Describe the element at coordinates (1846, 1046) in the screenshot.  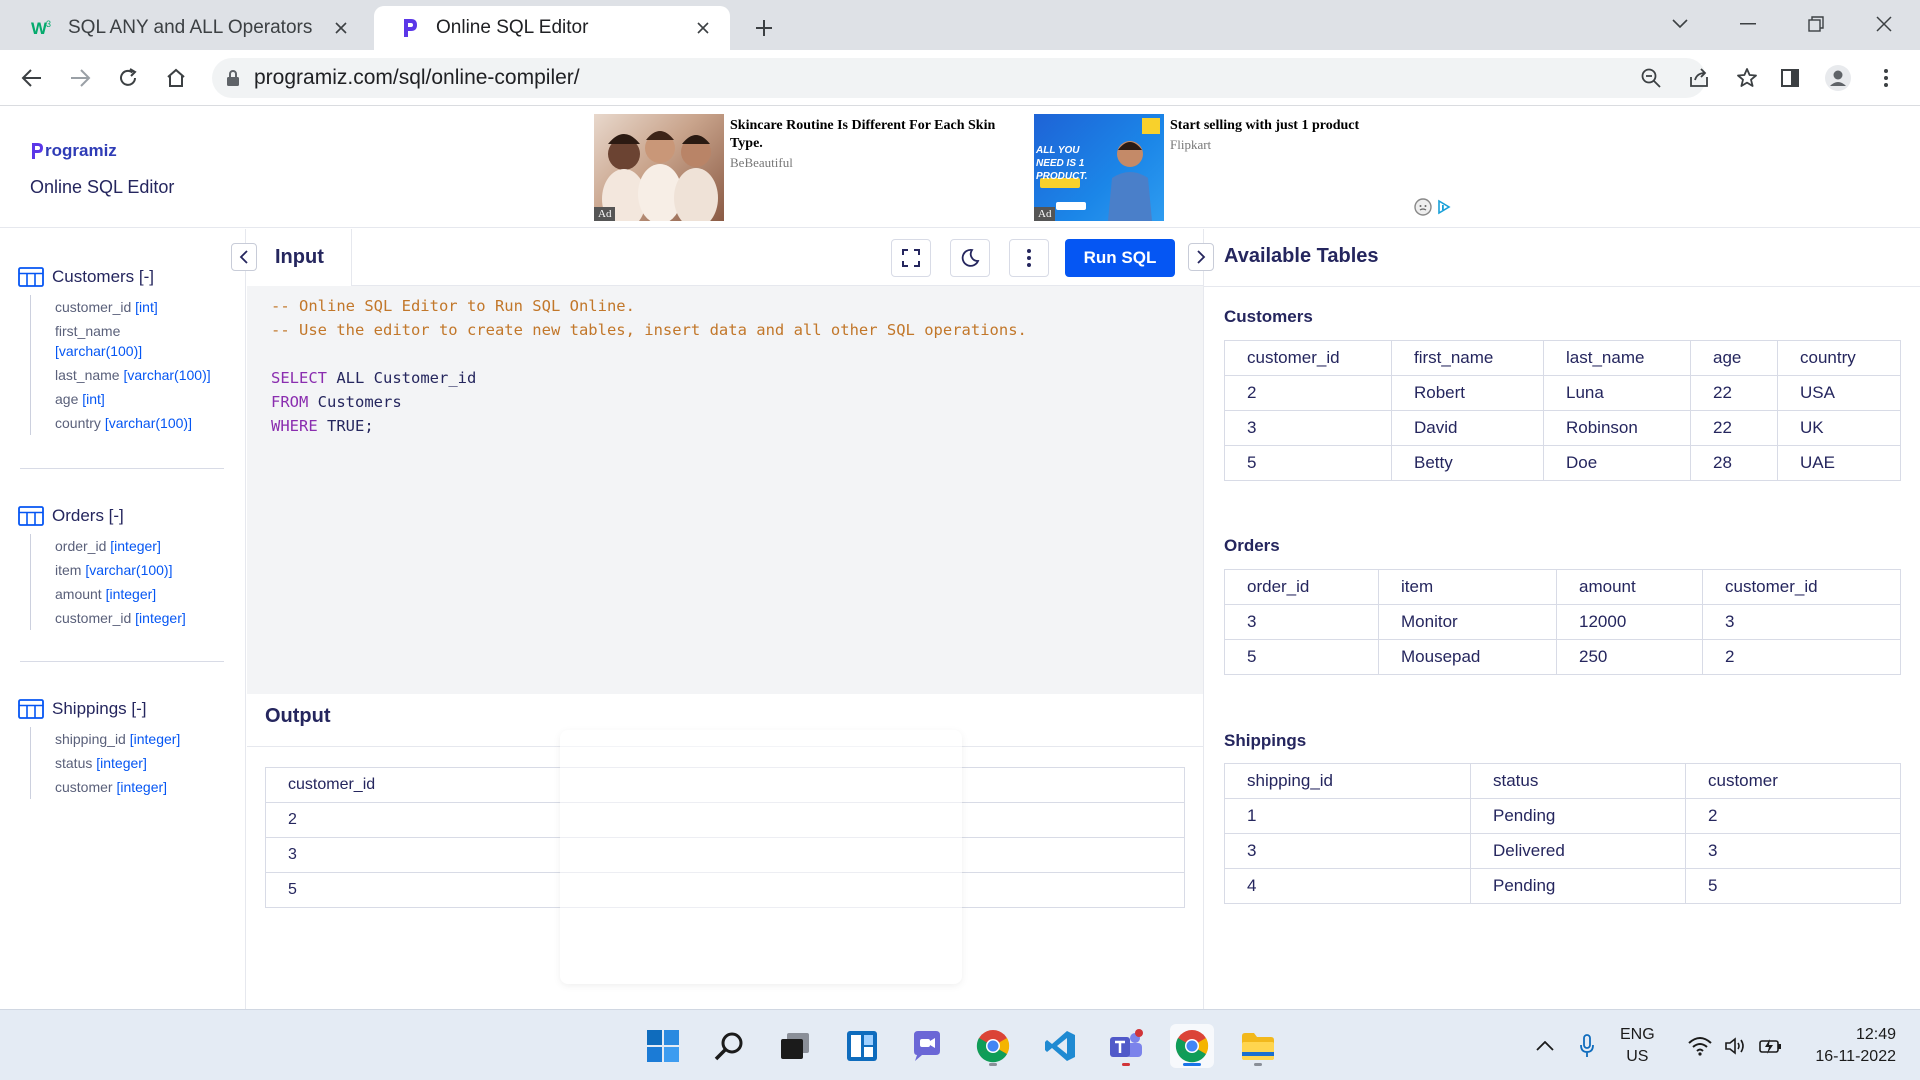
I see `taskbar-clock: 12:49 16-11-2022` at that location.